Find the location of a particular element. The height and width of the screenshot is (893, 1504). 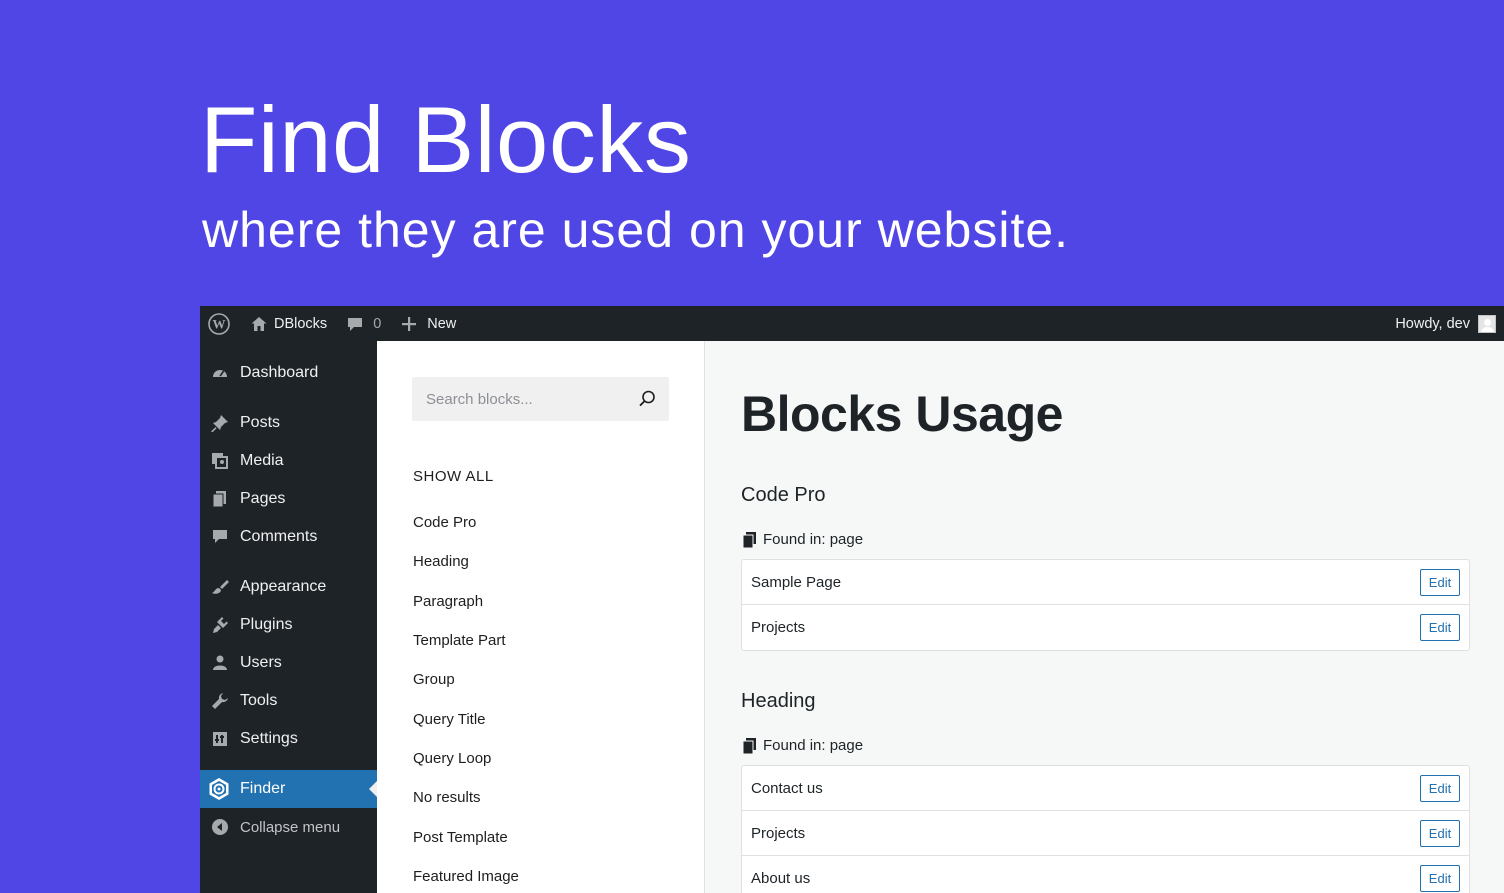

search-box is located at coordinates (540, 399).